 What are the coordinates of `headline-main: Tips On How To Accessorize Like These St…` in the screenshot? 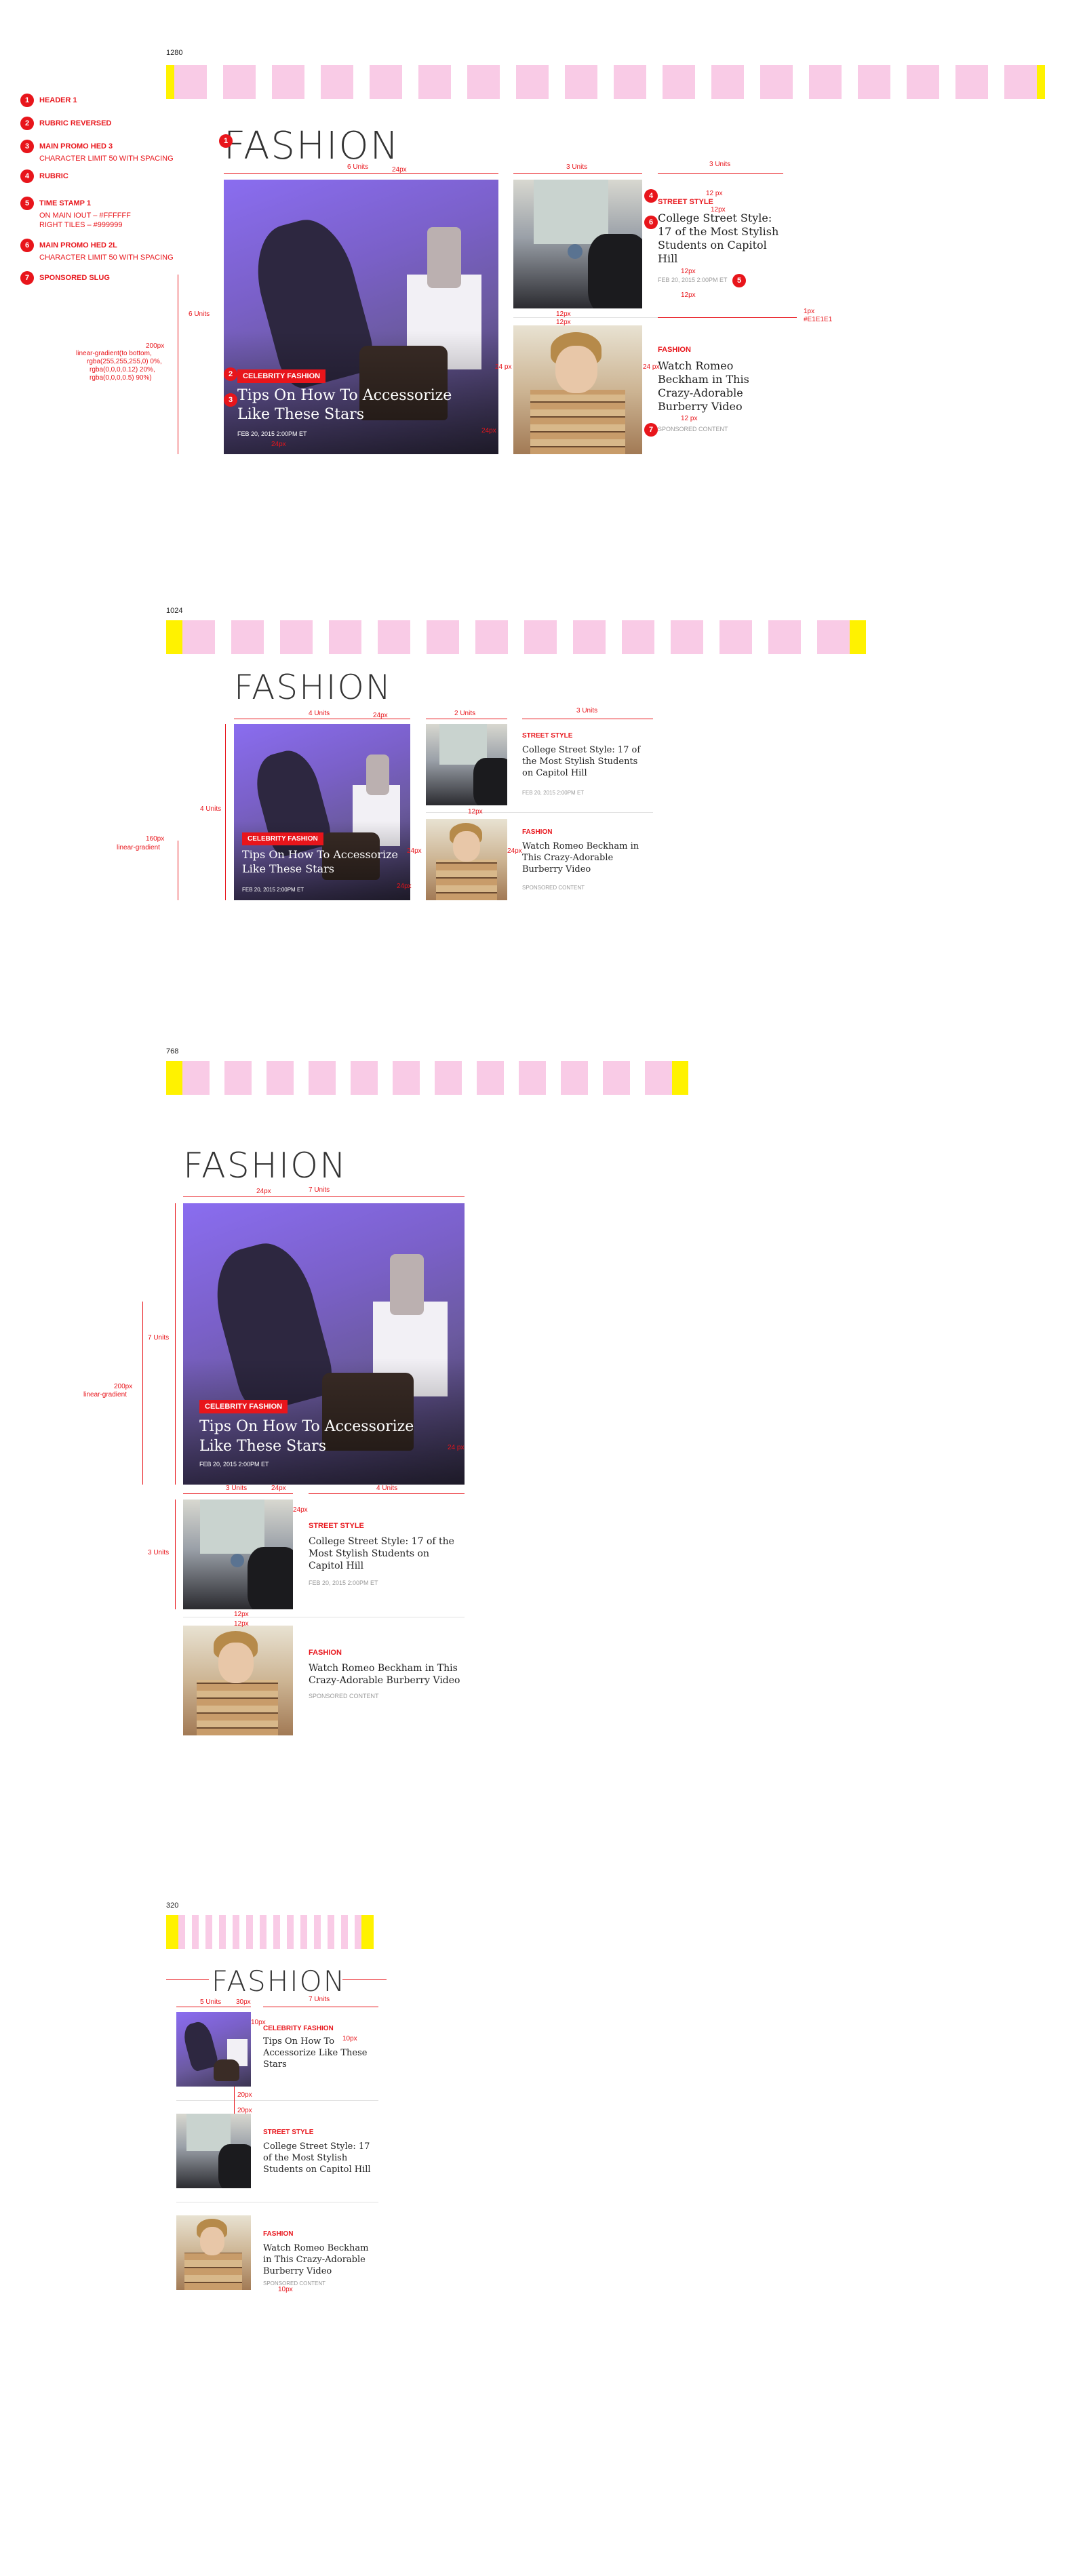 It's located at (320, 2053).